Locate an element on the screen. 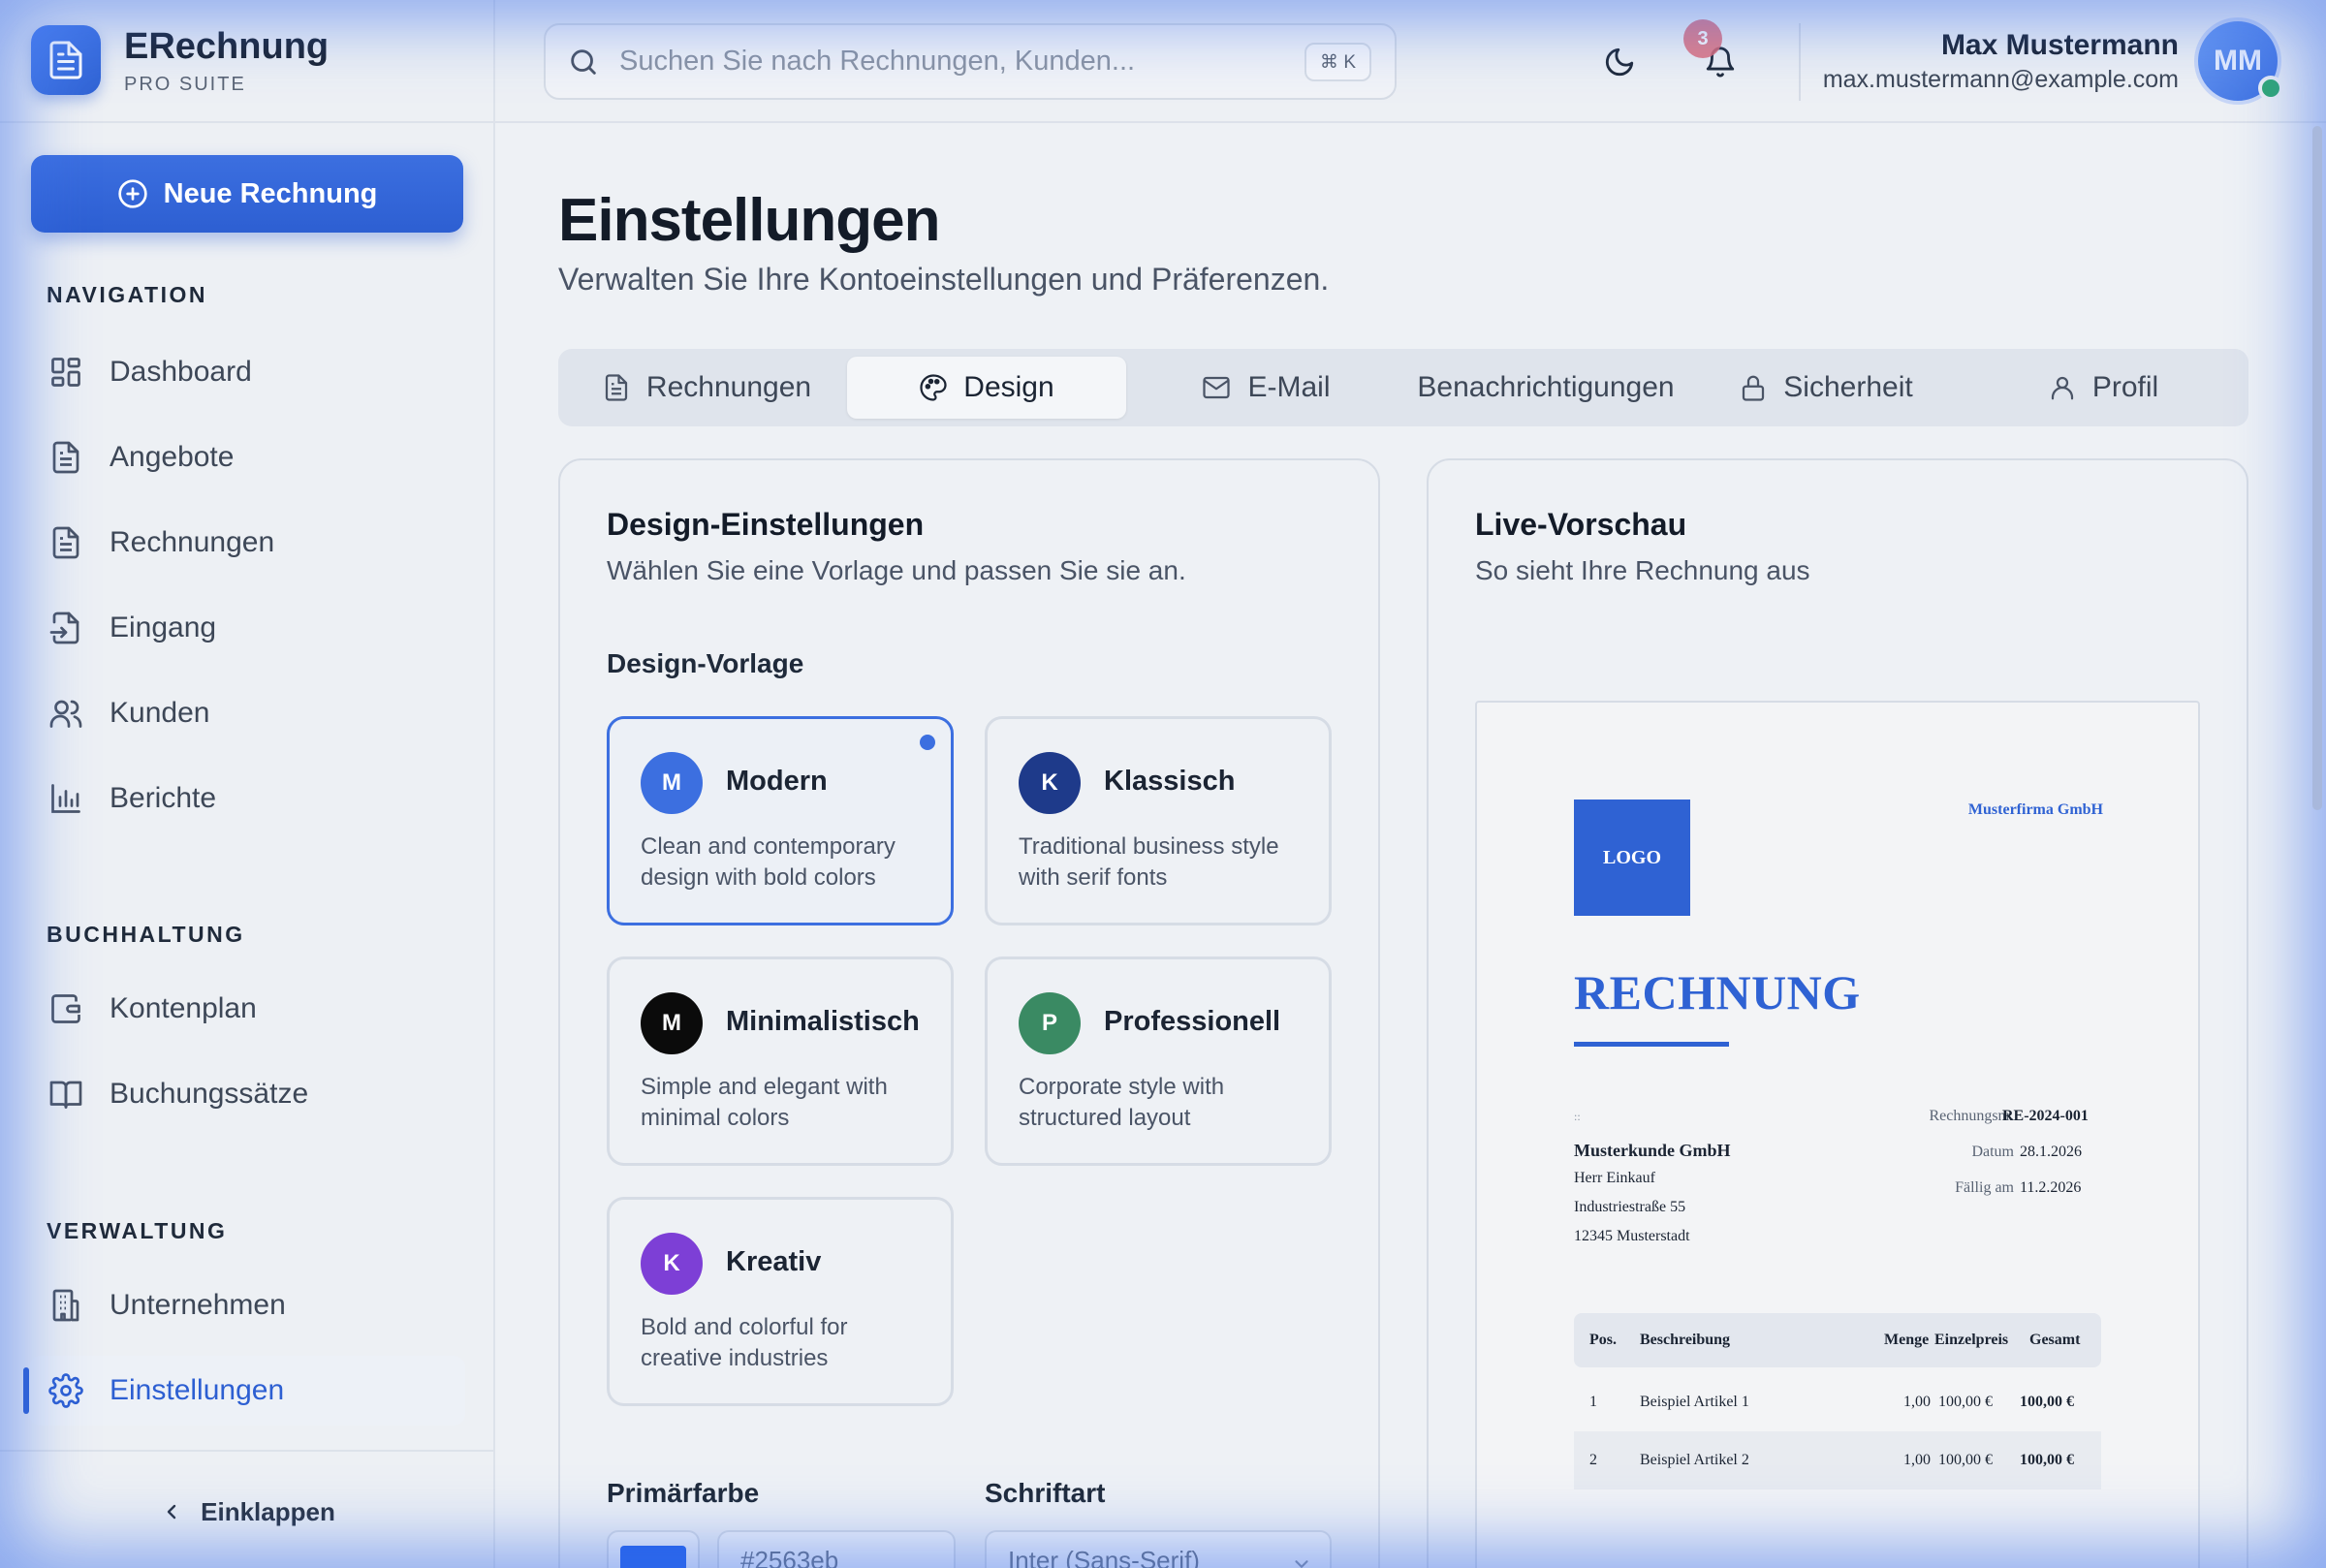 The image size is (2326, 1568). invoice-title: RECHNUNG is located at coordinates (1717, 992).